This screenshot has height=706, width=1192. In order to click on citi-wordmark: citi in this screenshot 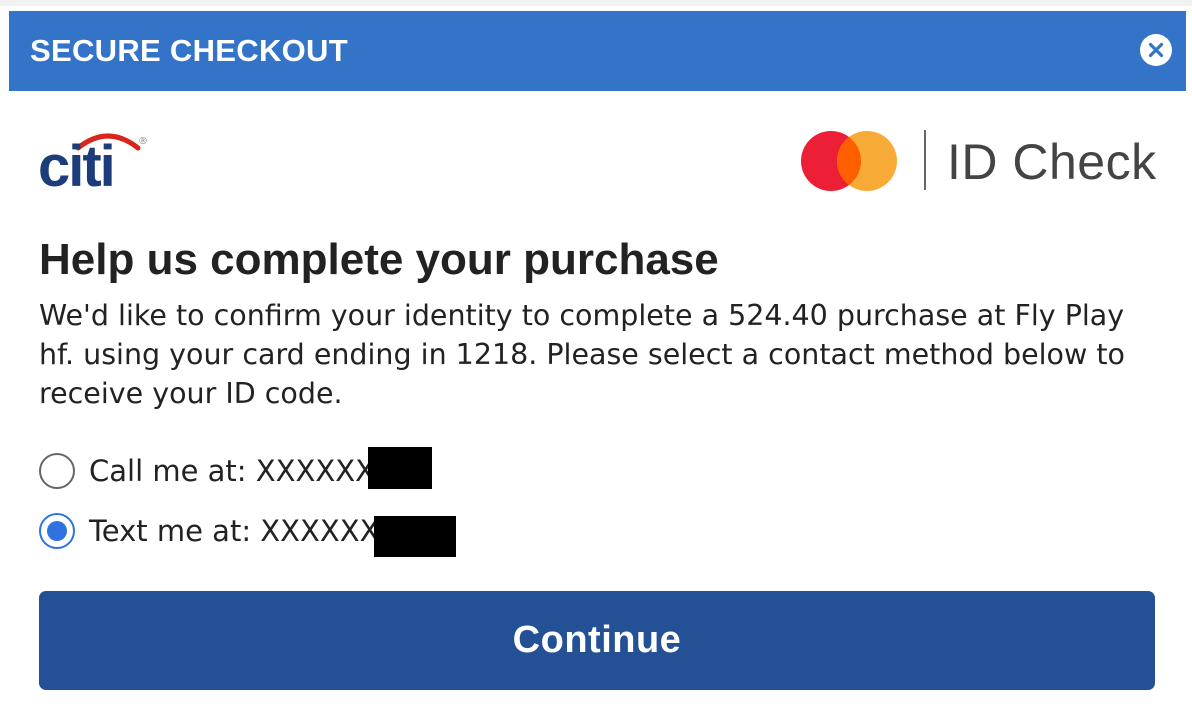, I will do `click(77, 166)`.